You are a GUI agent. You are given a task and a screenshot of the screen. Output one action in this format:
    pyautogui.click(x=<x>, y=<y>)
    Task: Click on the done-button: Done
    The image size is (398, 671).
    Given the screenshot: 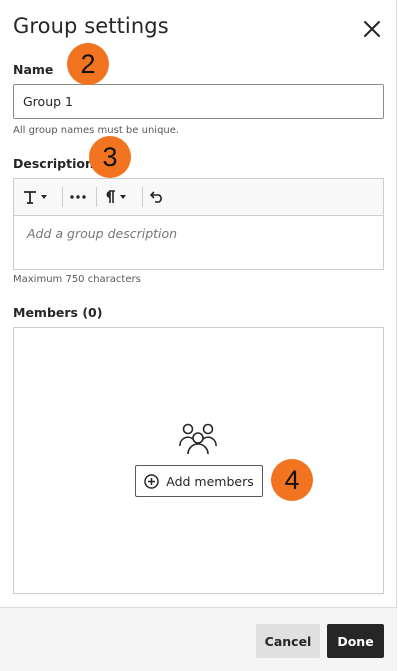 What is the action you would take?
    pyautogui.click(x=355, y=641)
    